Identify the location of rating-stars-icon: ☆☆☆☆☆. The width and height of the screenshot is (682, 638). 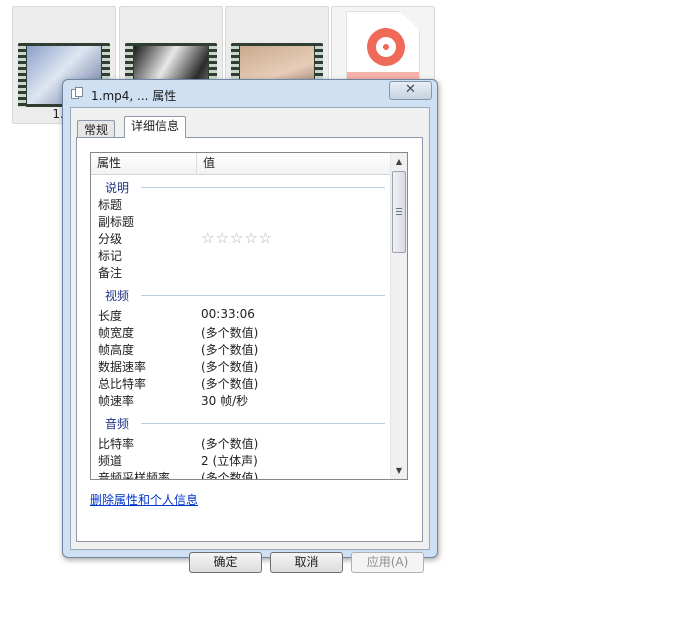
(237, 238).